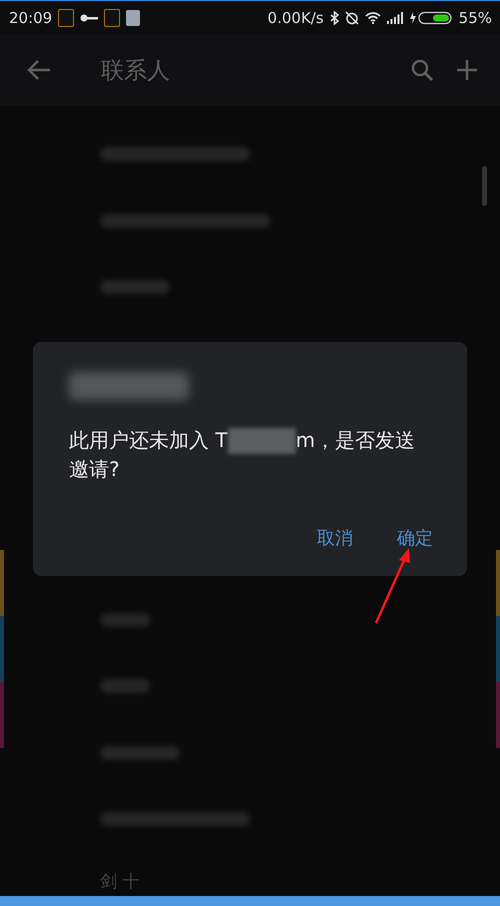 The height and width of the screenshot is (906, 500). What do you see at coordinates (467, 70) in the screenshot?
I see `add-icon` at bounding box center [467, 70].